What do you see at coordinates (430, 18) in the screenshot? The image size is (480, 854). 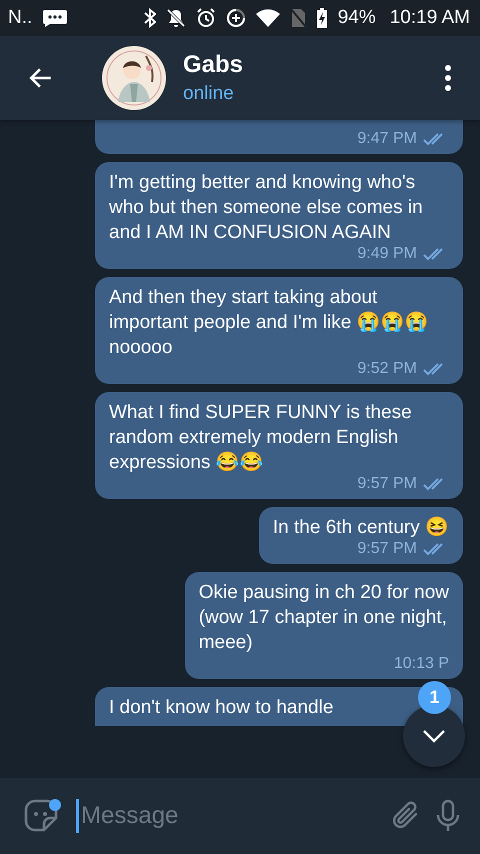 I see `clock-time: 10:19 AM` at bounding box center [430, 18].